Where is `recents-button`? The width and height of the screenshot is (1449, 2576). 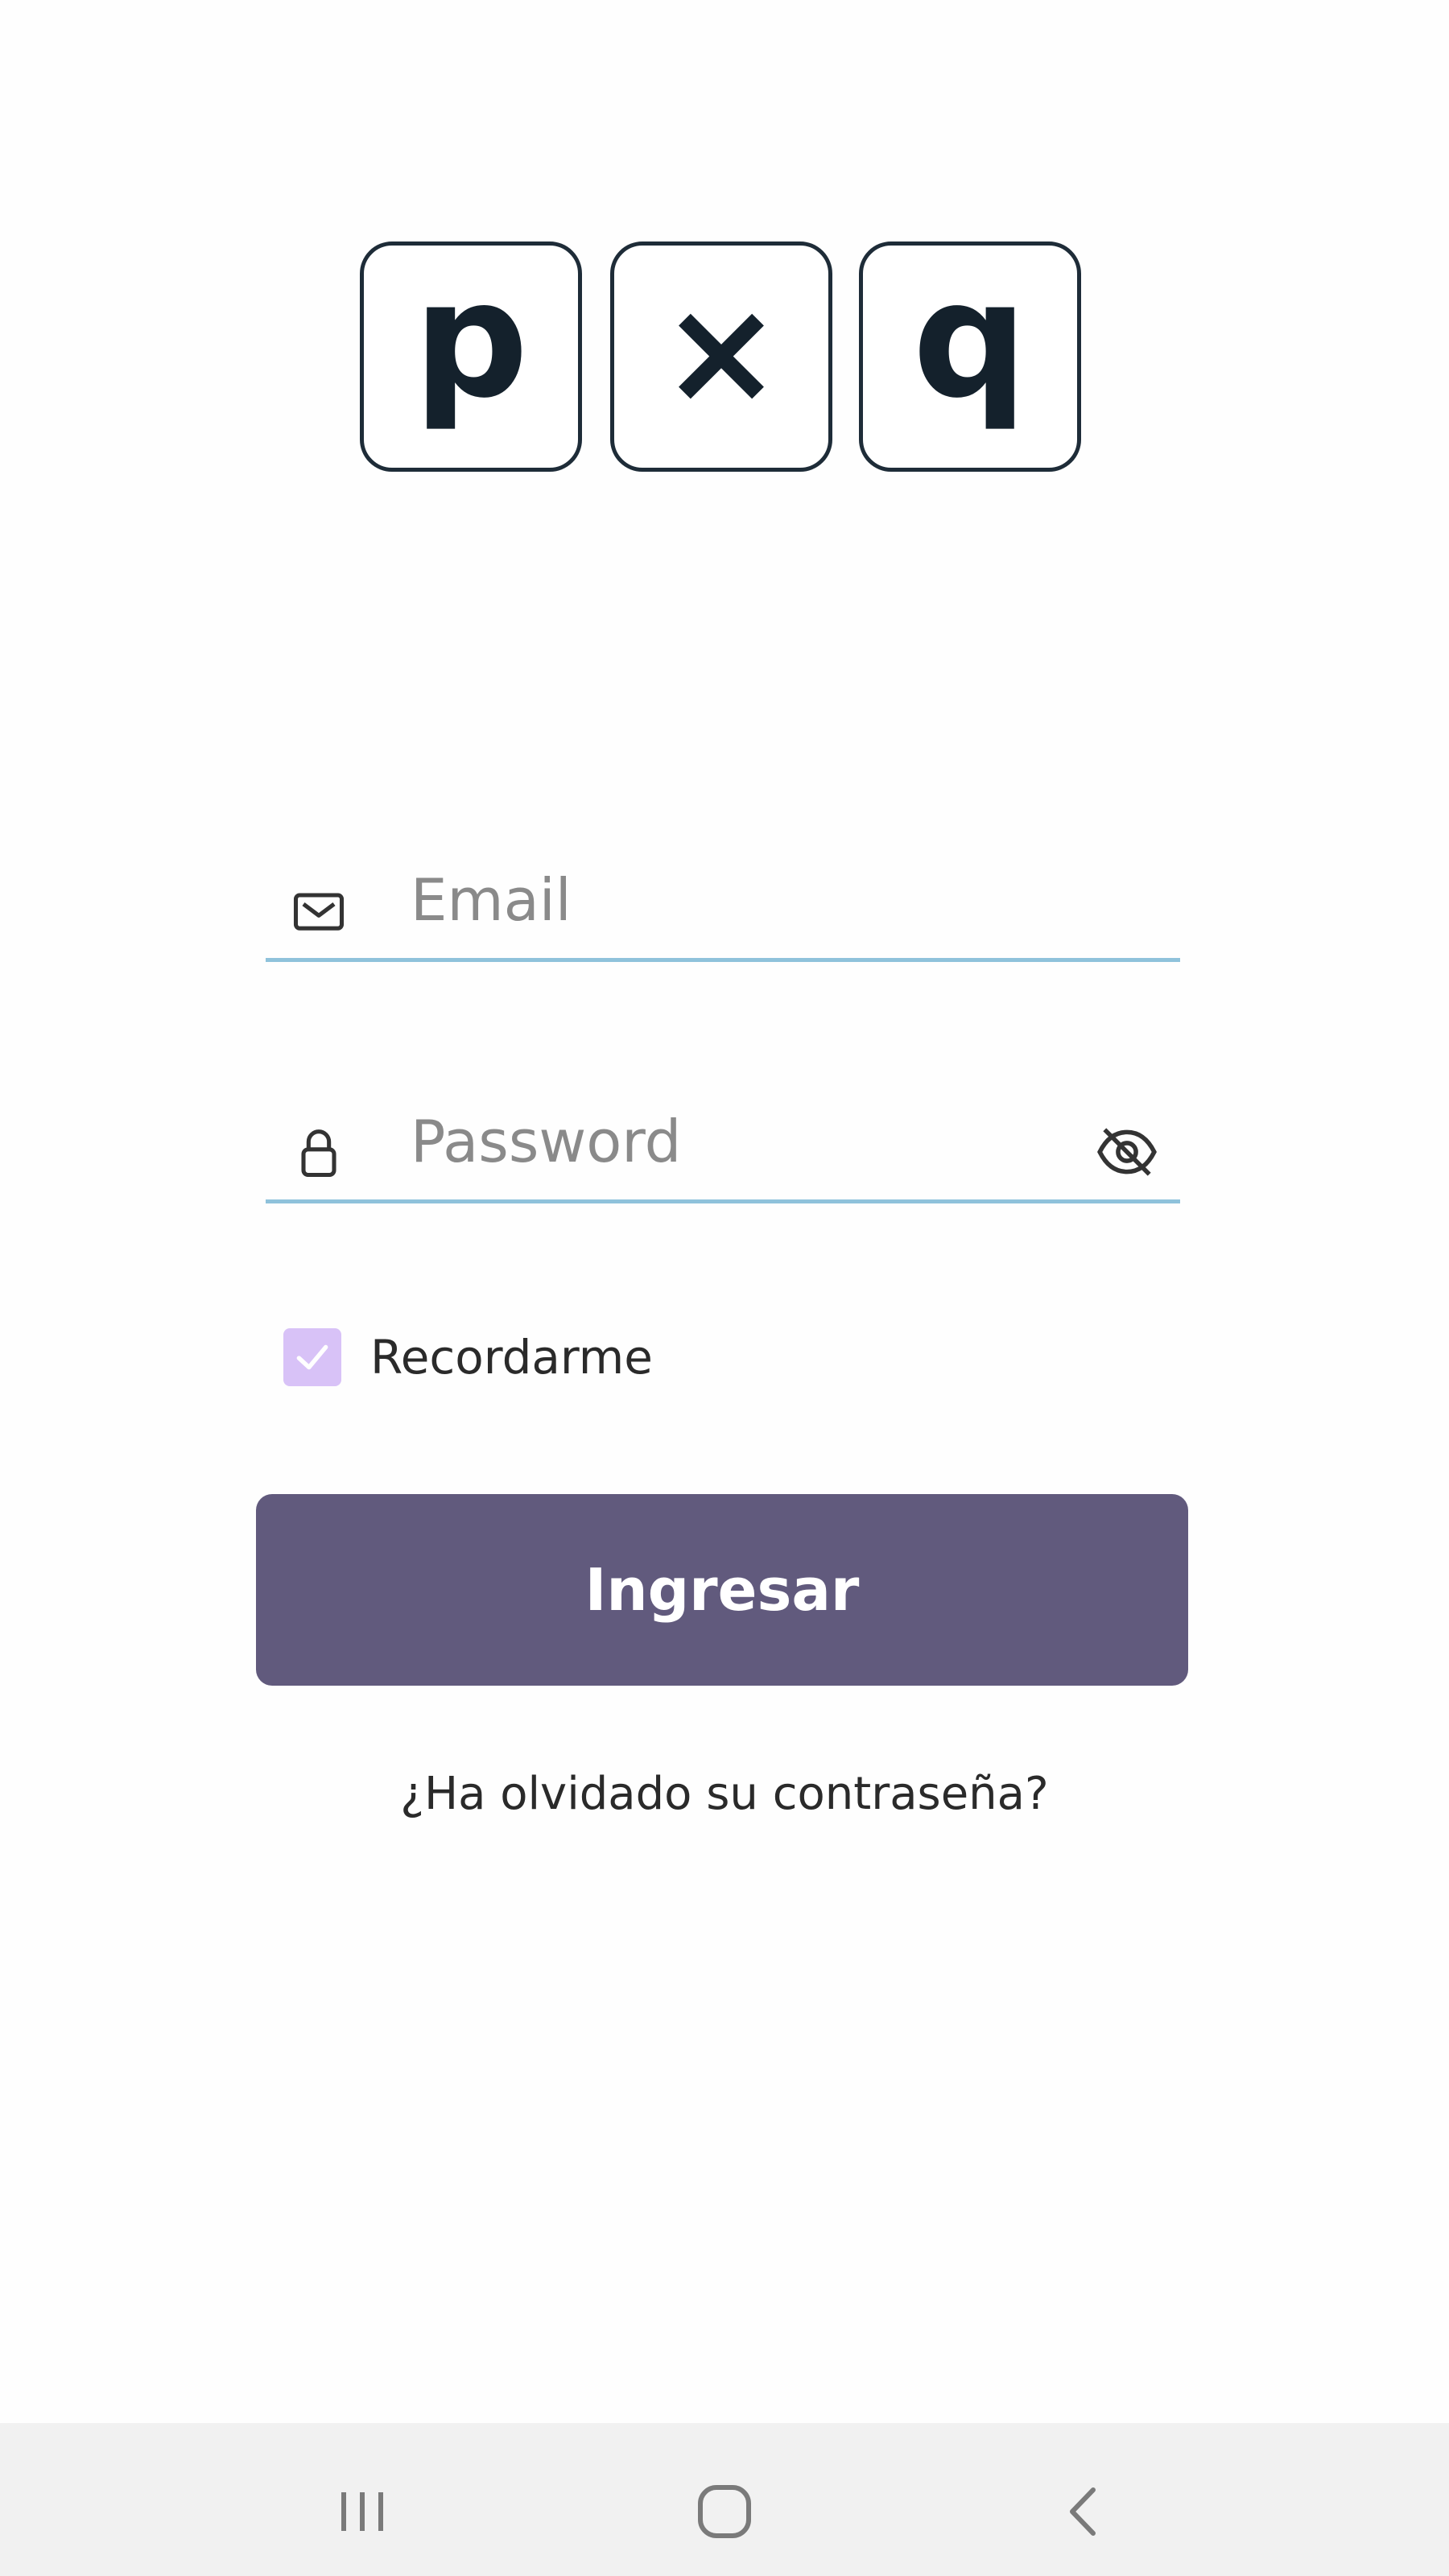
recents-button is located at coordinates (362, 2511).